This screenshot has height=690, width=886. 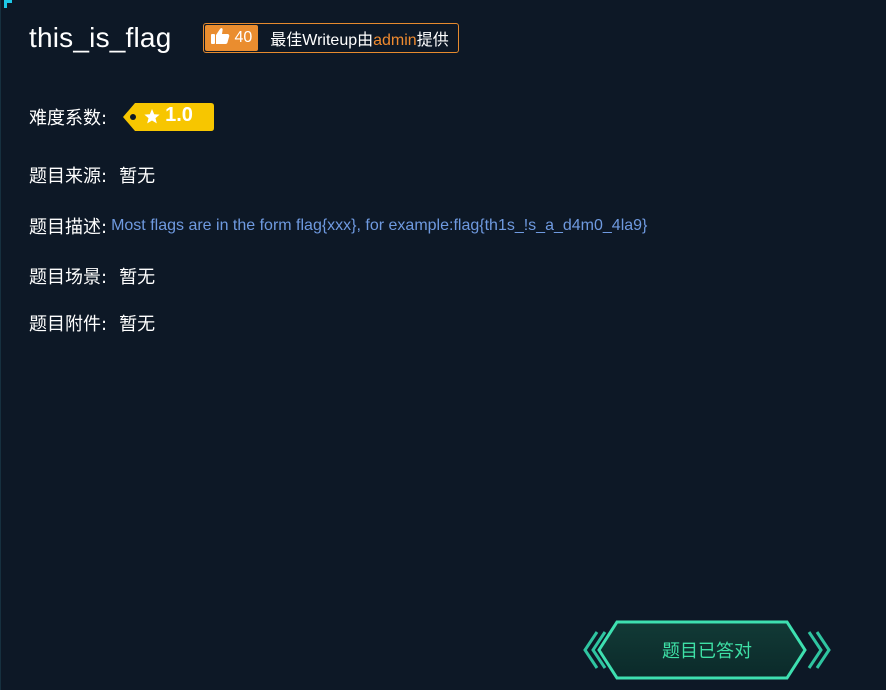 I want to click on source-row: 题目来源: 暂无, so click(x=92, y=175).